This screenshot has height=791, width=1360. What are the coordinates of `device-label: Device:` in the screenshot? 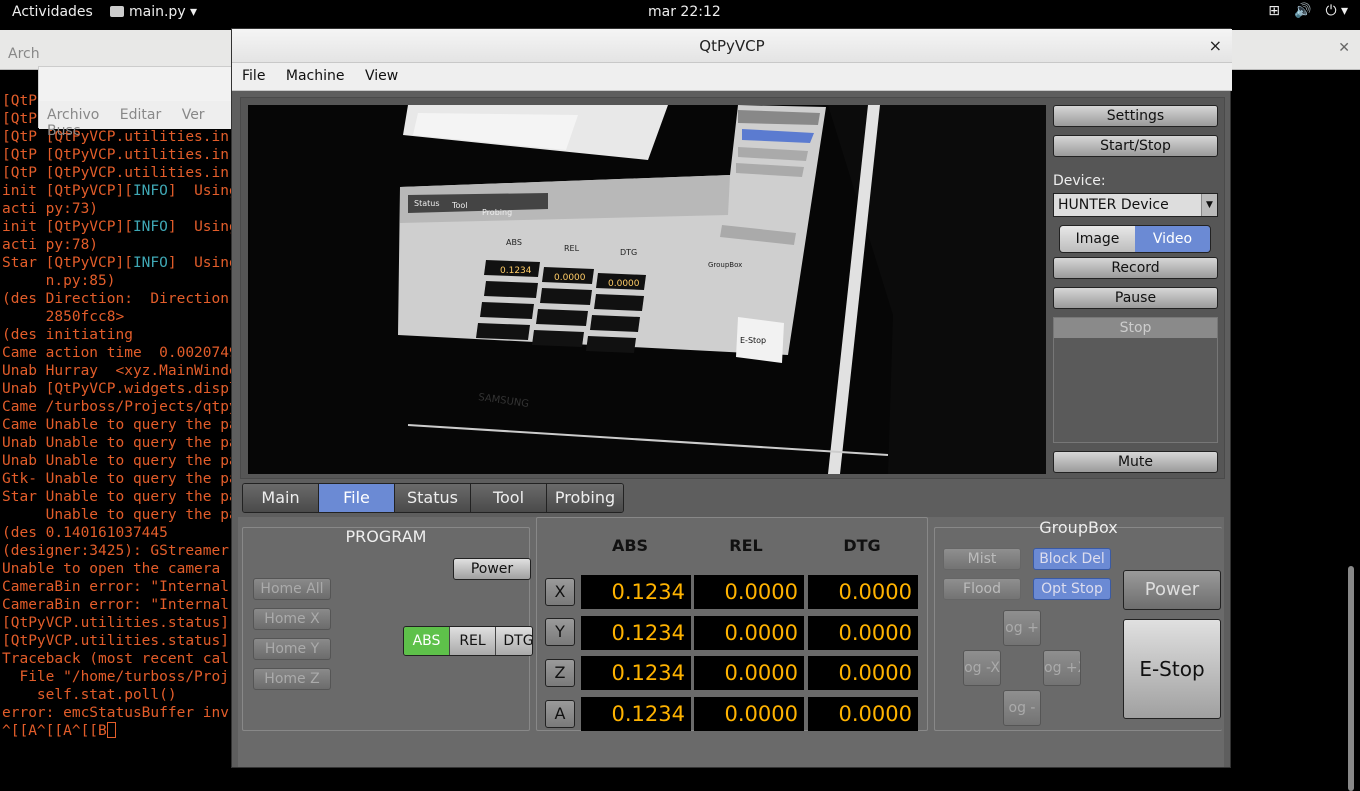 It's located at (1079, 181).